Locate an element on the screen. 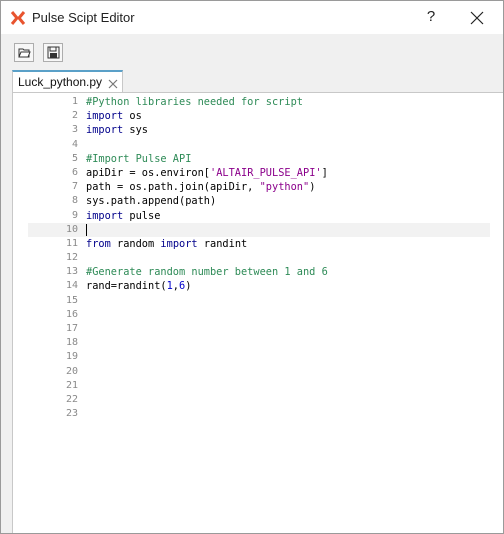 This screenshot has width=504, height=534. save-file-button is located at coordinates (53, 52).